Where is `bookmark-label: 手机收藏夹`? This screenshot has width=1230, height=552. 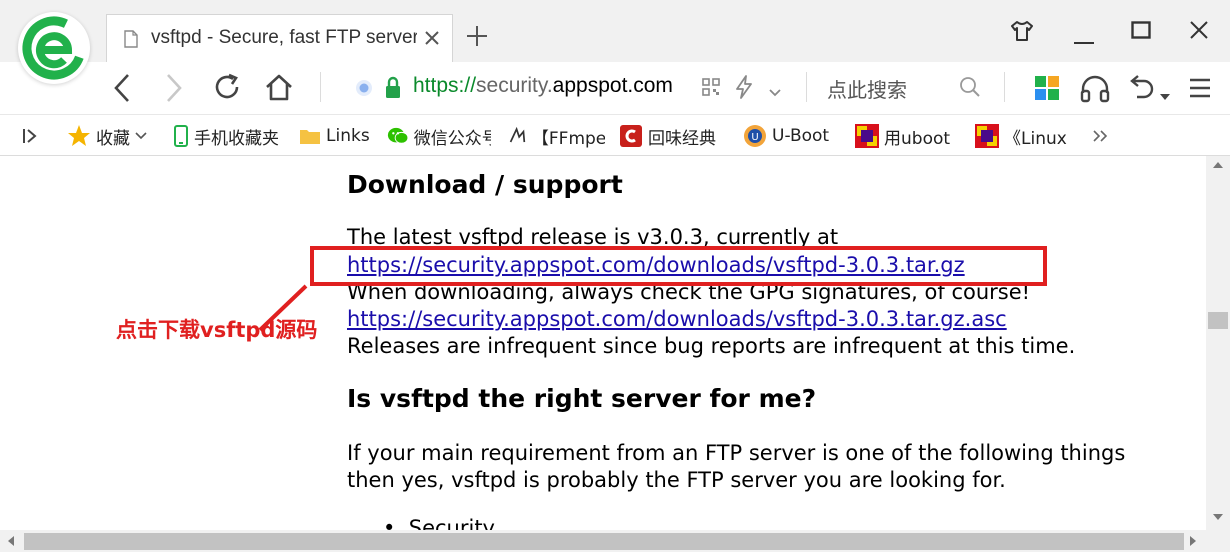 bookmark-label: 手机收藏夹 is located at coordinates (236, 138).